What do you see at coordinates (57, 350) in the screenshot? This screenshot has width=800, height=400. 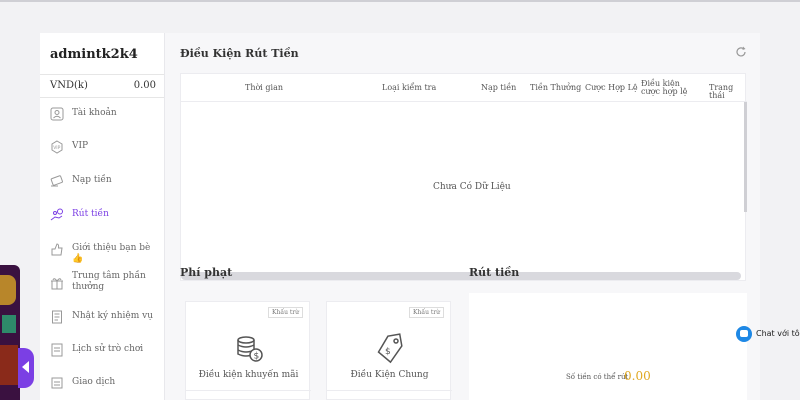 I see `game-history-icon` at bounding box center [57, 350].